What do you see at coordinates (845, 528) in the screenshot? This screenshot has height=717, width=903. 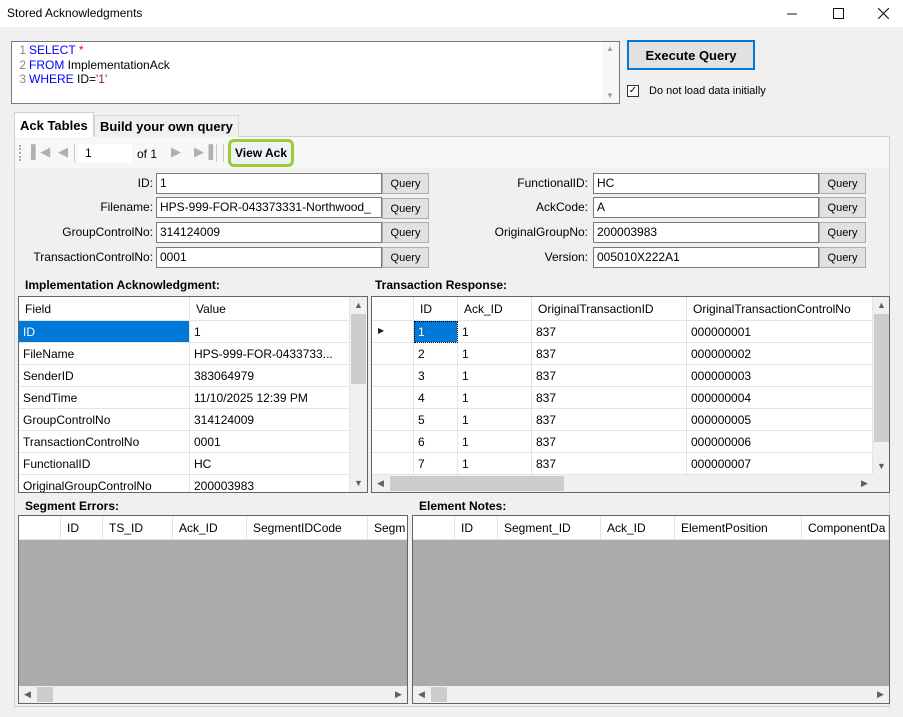 I see `column-header-component-data: ComponentDa` at bounding box center [845, 528].